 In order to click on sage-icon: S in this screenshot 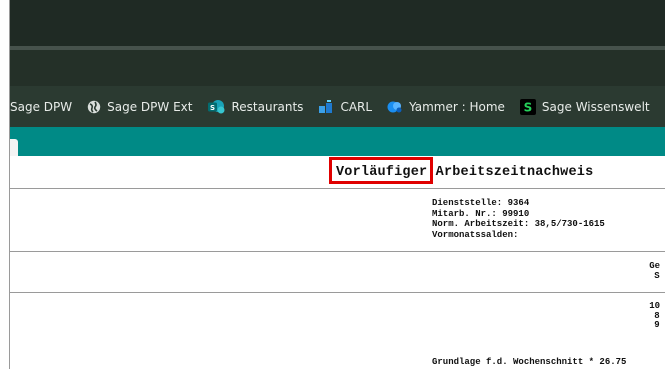, I will do `click(527, 106)`.